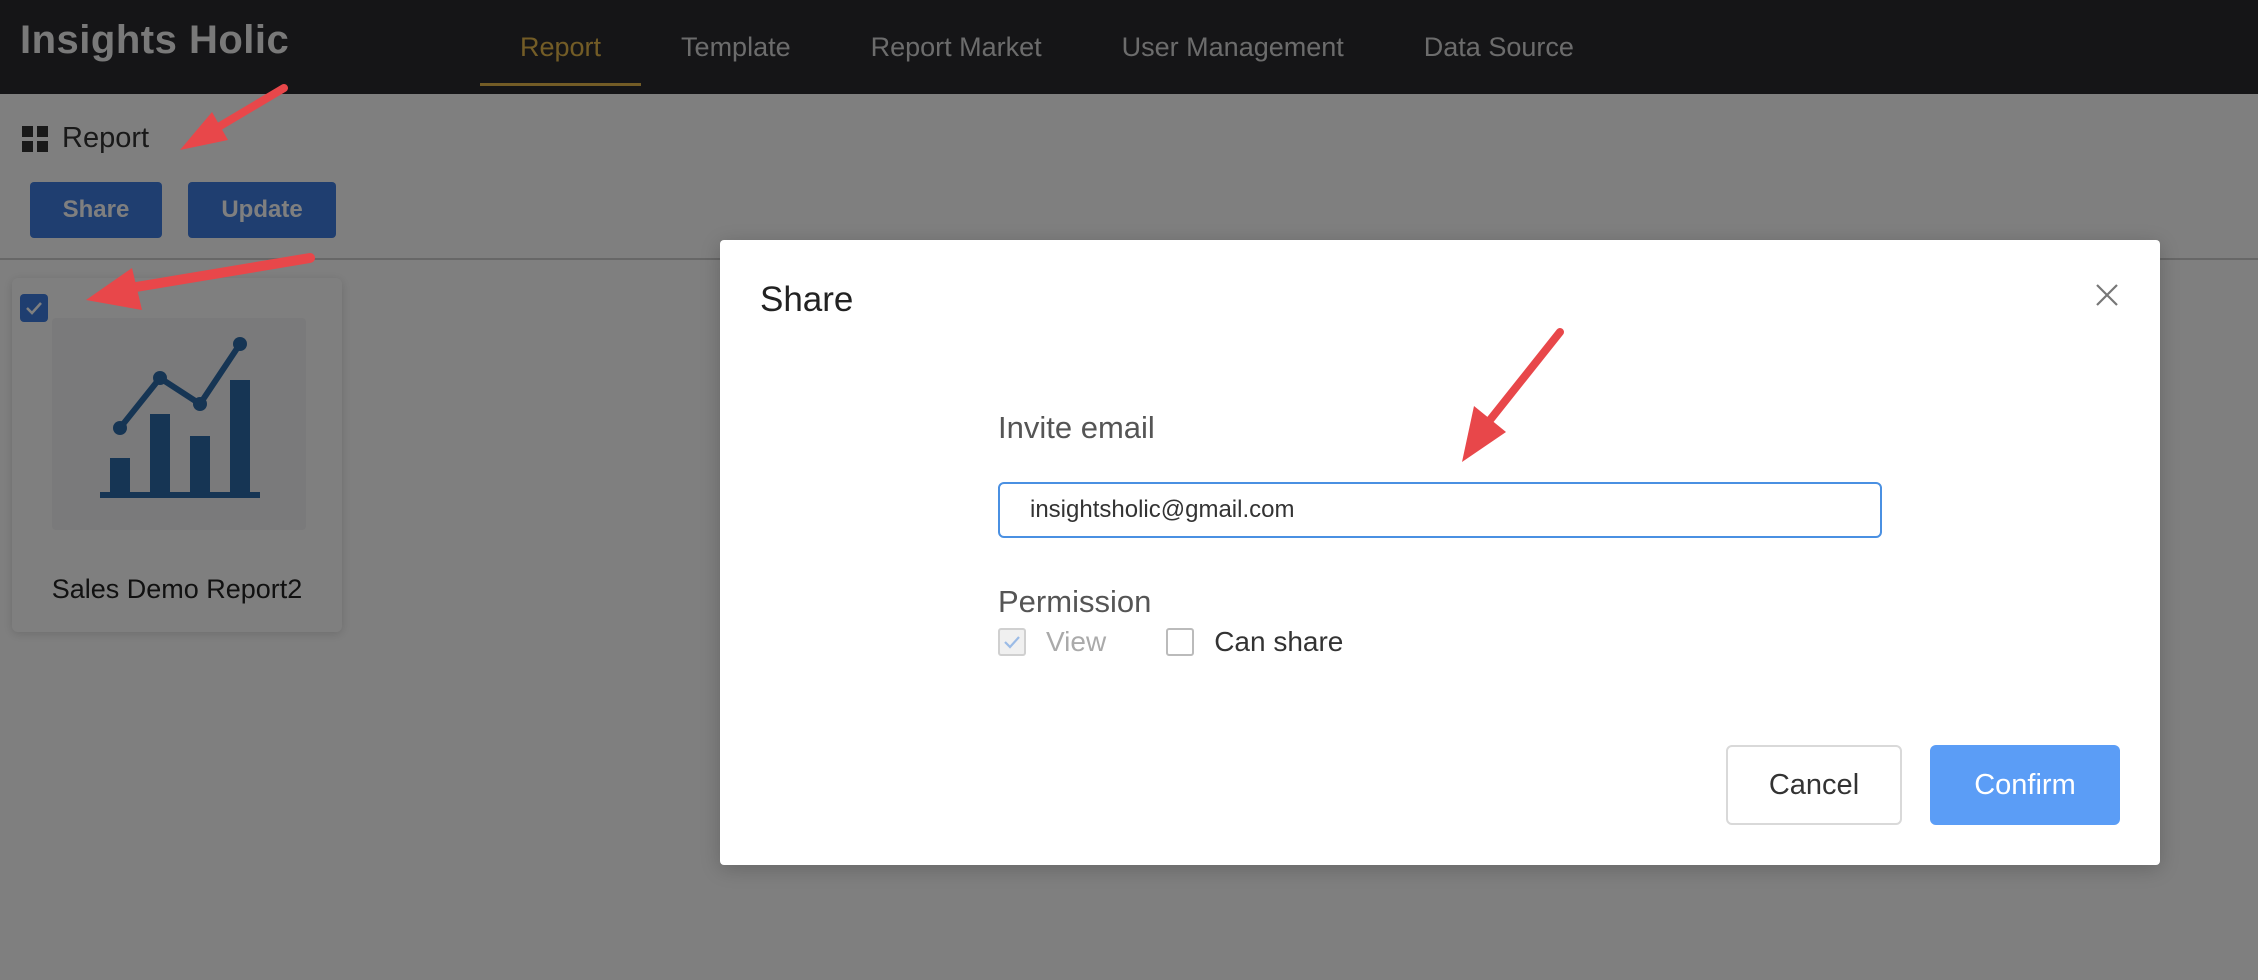 Image resolution: width=2258 pixels, height=980 pixels. Describe the element at coordinates (1075, 601) in the screenshot. I see `permission-label: Permission` at that location.